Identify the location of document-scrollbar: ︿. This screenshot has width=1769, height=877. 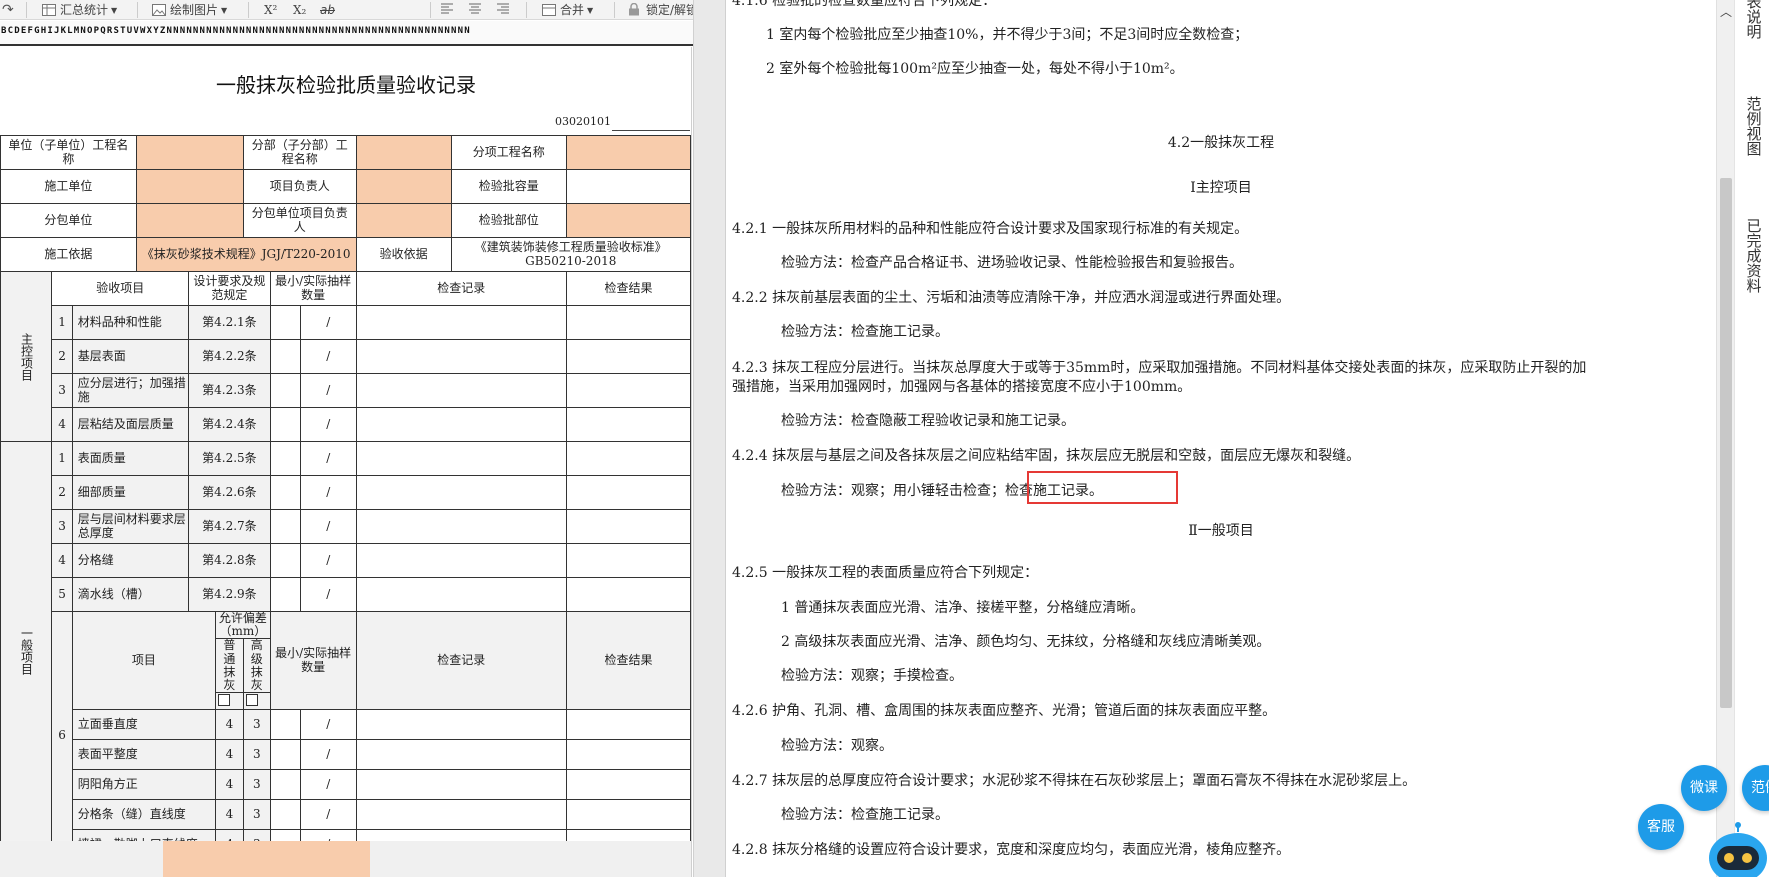
(1725, 438).